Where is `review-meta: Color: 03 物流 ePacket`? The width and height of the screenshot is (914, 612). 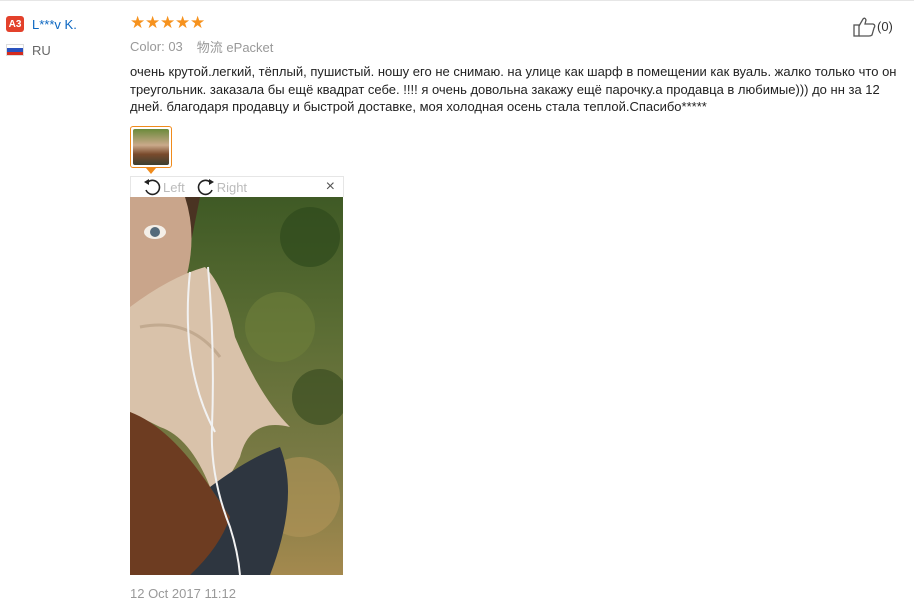 review-meta: Color: 03 物流 ePacket is located at coordinates (515, 46).